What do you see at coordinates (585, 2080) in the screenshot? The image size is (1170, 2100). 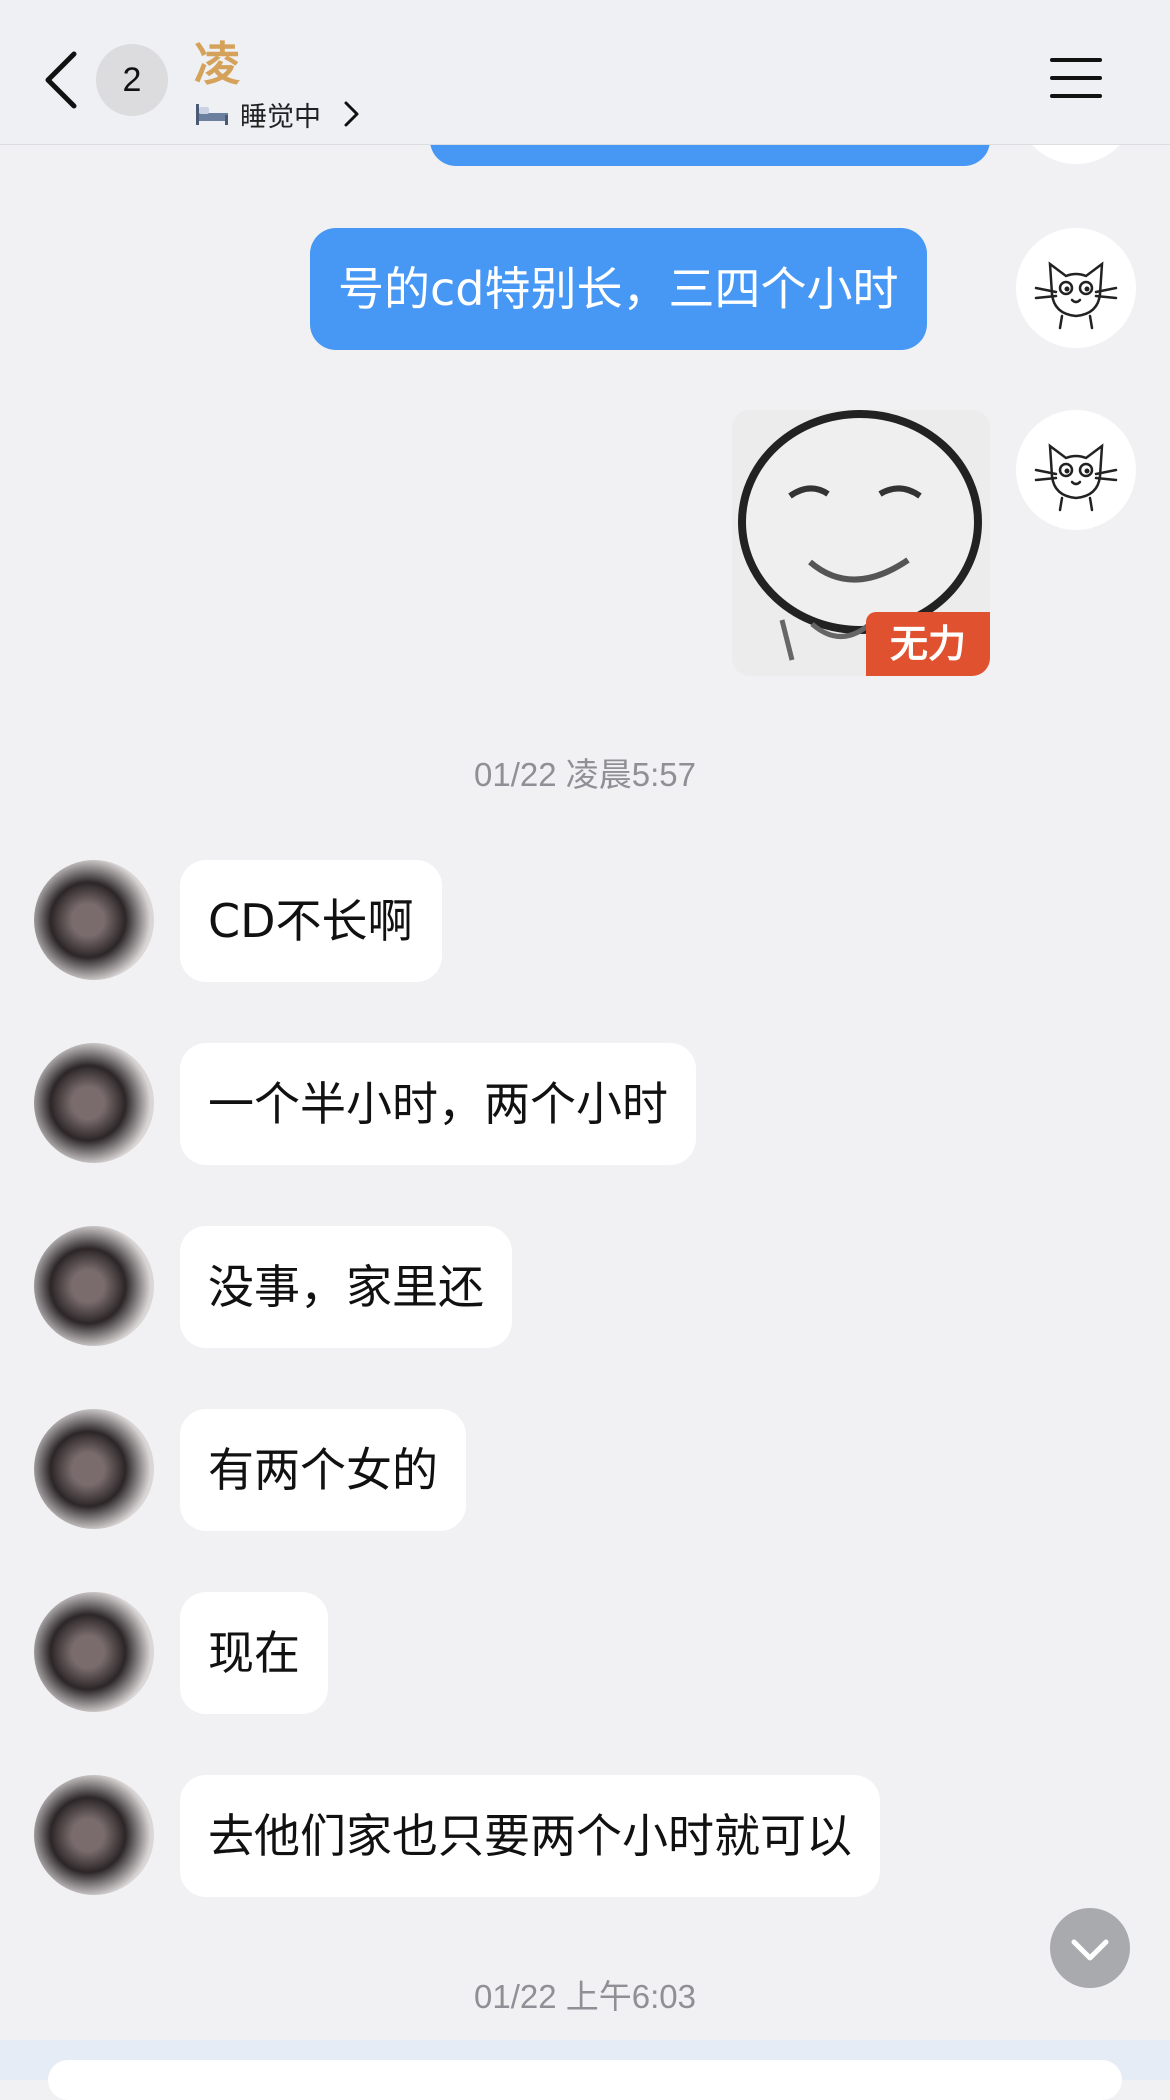 I see `message-input` at bounding box center [585, 2080].